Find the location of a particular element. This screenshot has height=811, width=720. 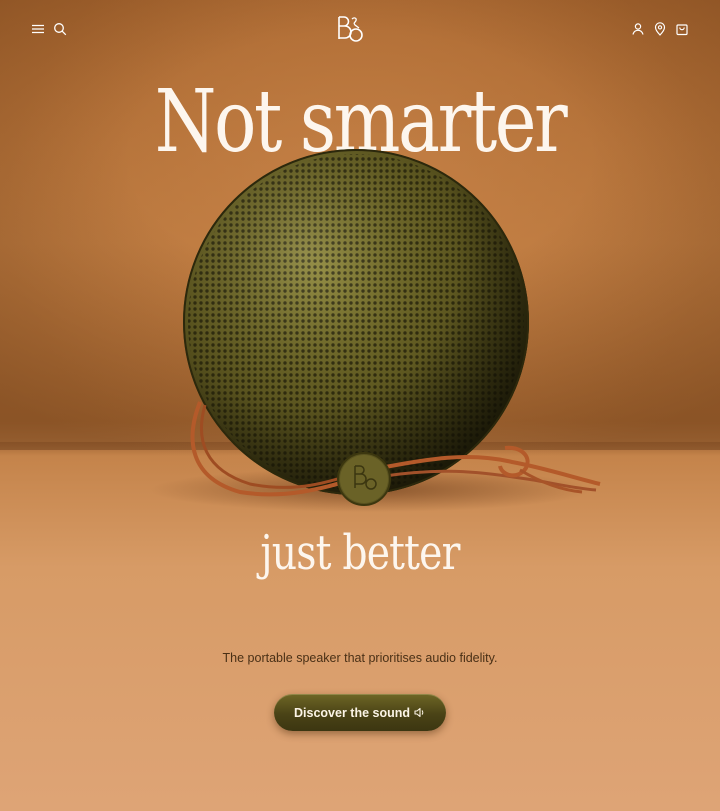

site-header is located at coordinates (360, 29).